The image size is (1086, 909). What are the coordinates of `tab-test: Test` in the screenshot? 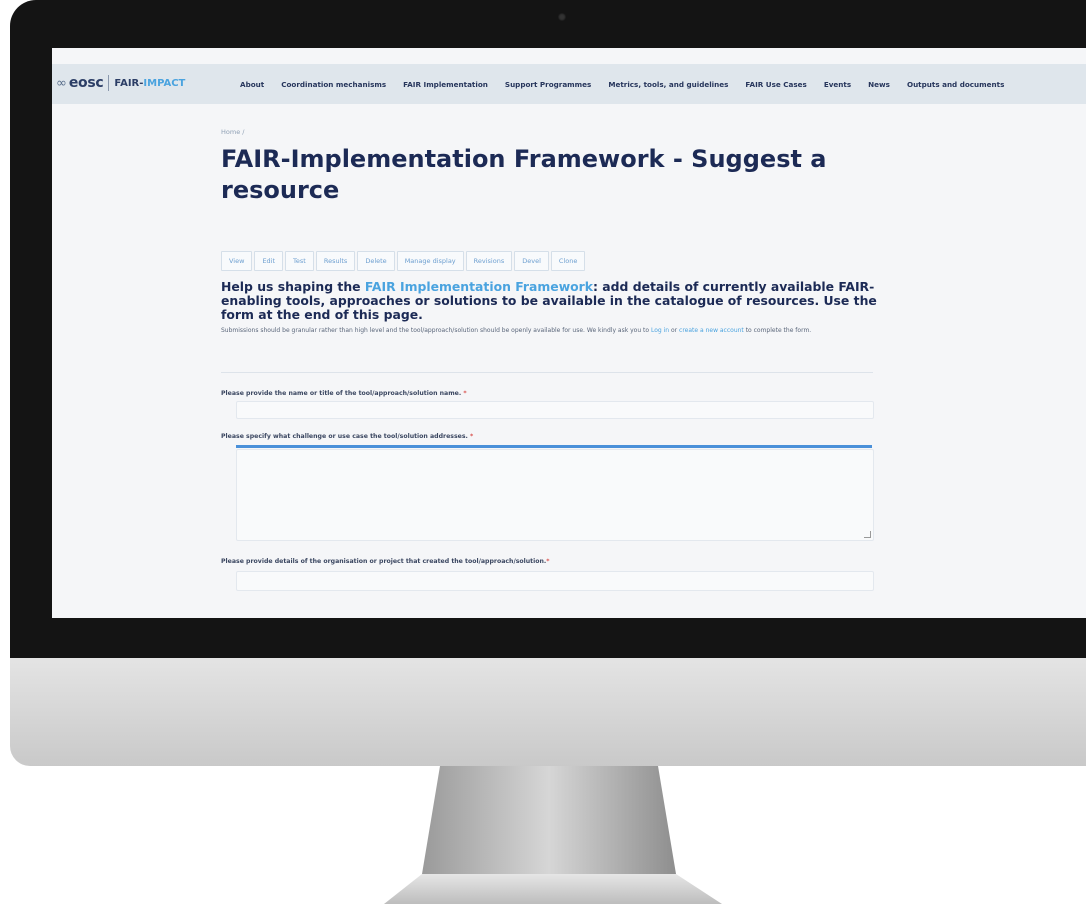 It's located at (299, 261).